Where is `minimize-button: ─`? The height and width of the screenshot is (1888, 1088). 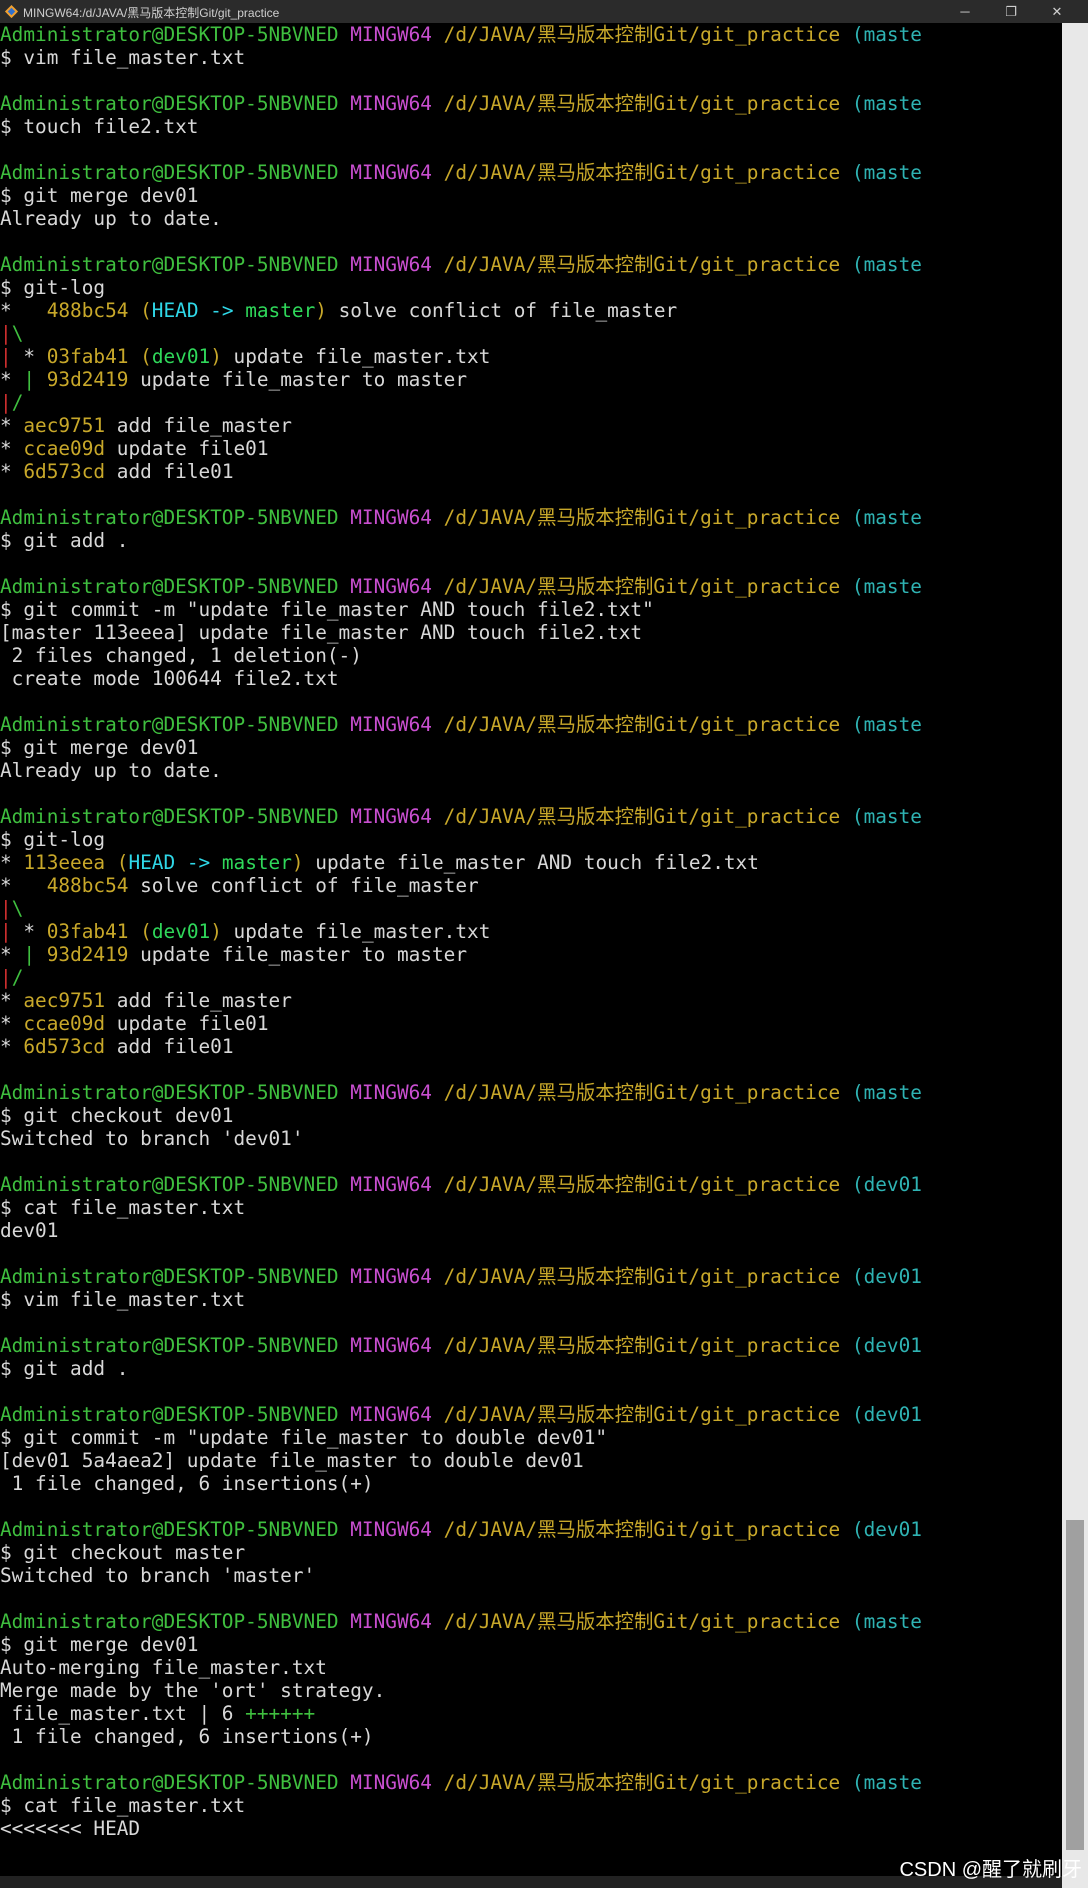 minimize-button: ─ is located at coordinates (965, 11).